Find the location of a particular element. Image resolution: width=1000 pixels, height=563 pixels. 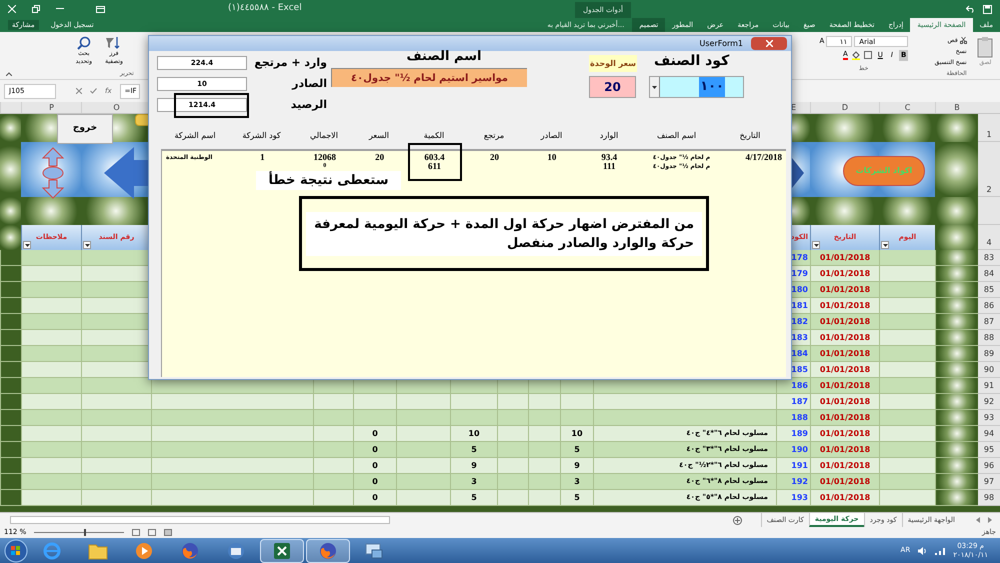

list-column-header: كود الشركة is located at coordinates (261, 136).